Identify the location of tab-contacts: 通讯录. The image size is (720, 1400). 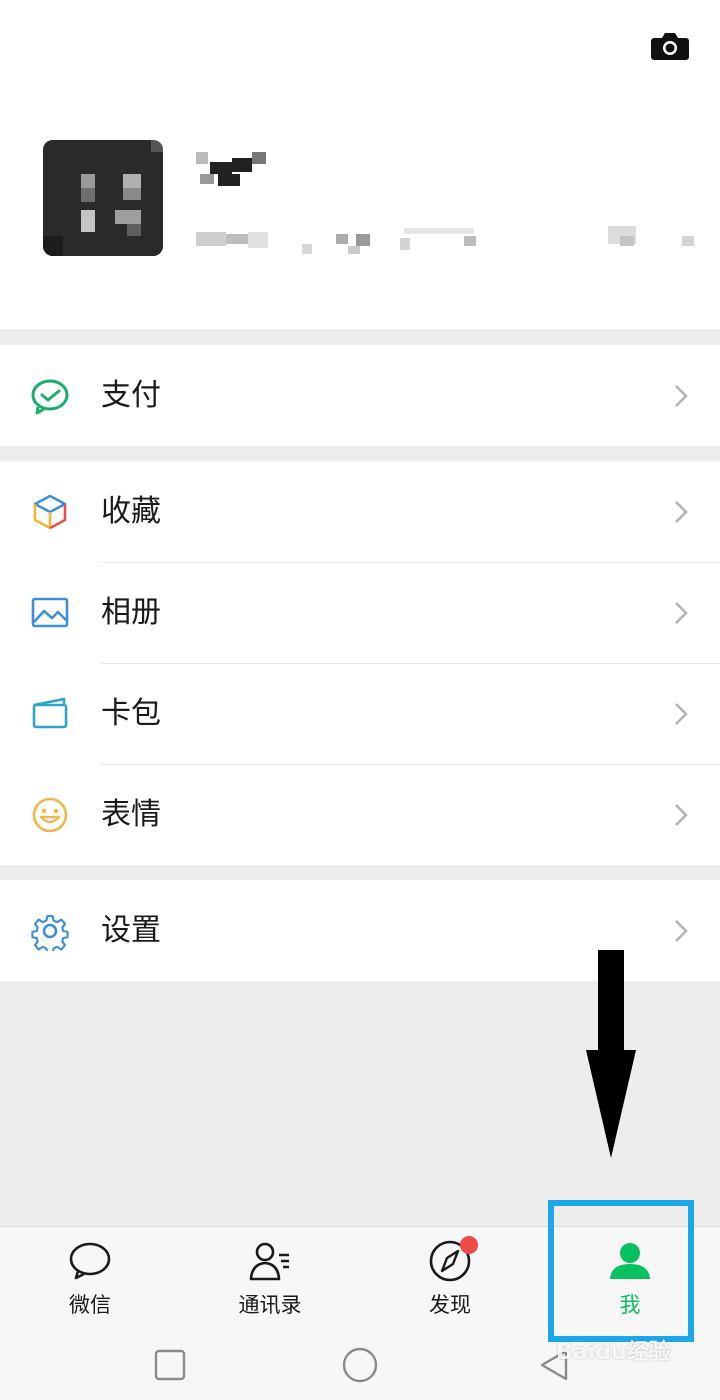
(270, 1277).